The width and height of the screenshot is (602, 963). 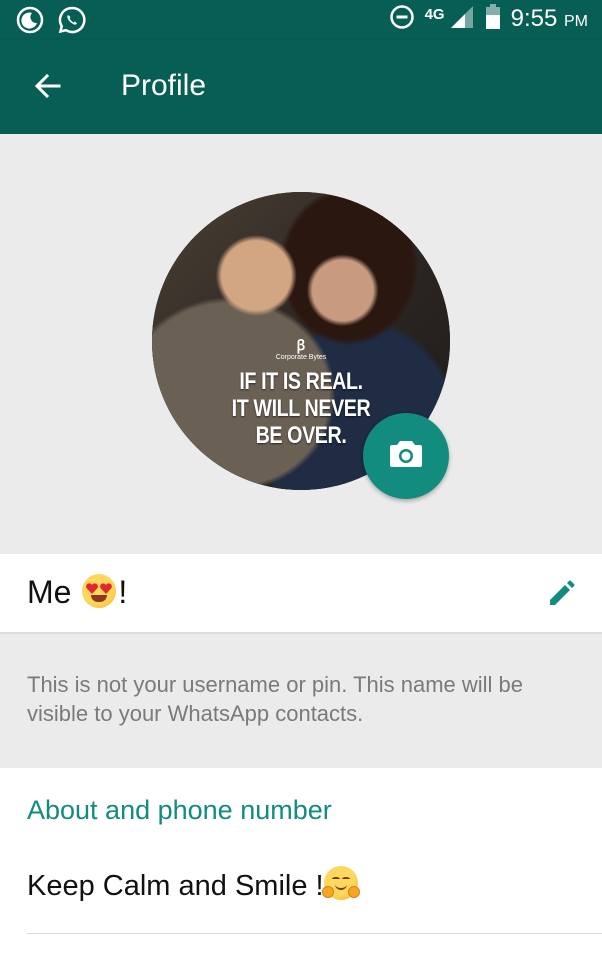 I want to click on arrow-back-icon, so click(x=48, y=88).